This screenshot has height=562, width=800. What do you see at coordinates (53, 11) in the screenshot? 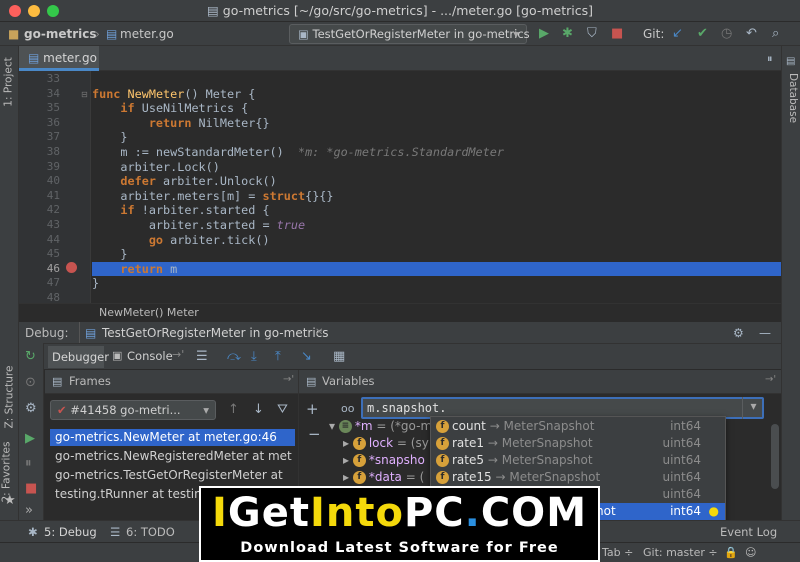
I see `zoom-window-button` at bounding box center [53, 11].